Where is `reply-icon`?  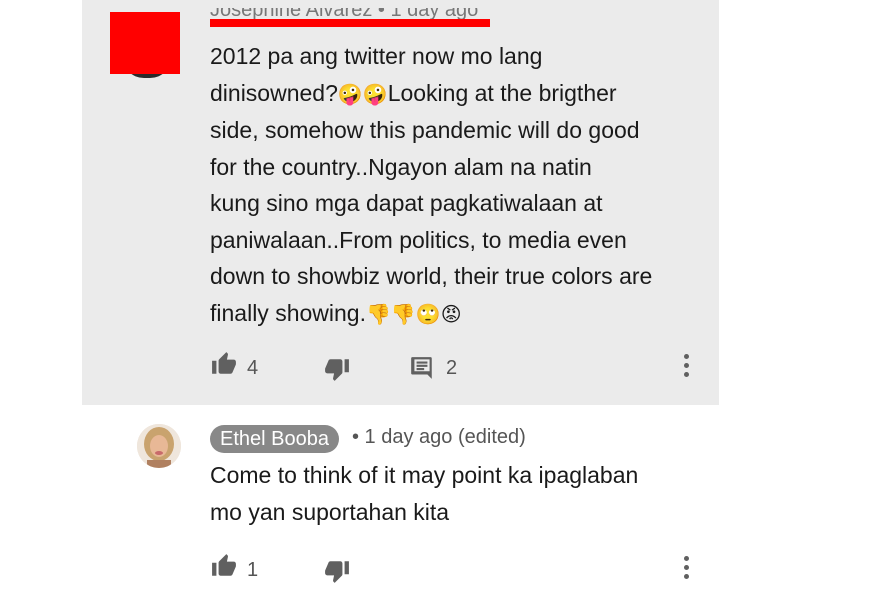 reply-icon is located at coordinates (422, 368).